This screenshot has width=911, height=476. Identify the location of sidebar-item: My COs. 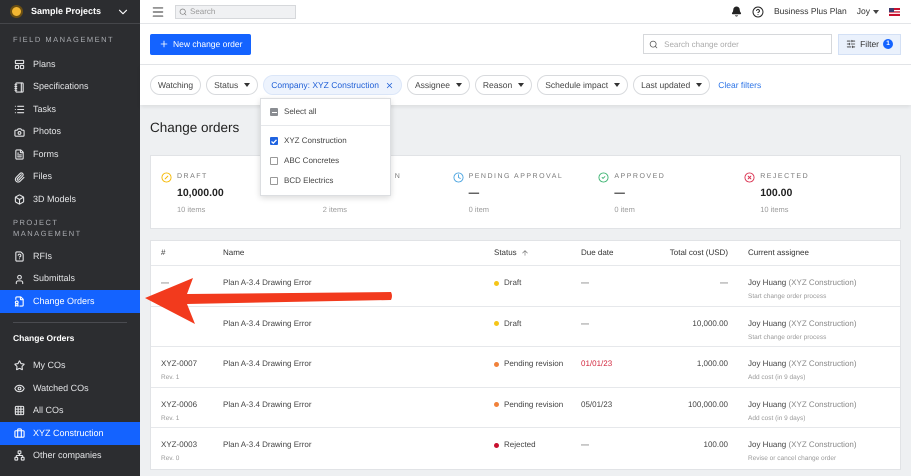
(70, 365).